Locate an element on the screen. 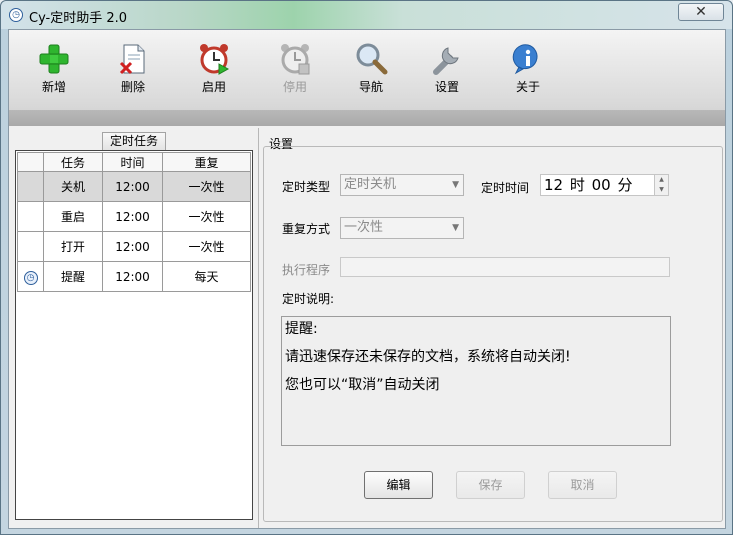  disable-button-label: 停用 is located at coordinates (294, 87).